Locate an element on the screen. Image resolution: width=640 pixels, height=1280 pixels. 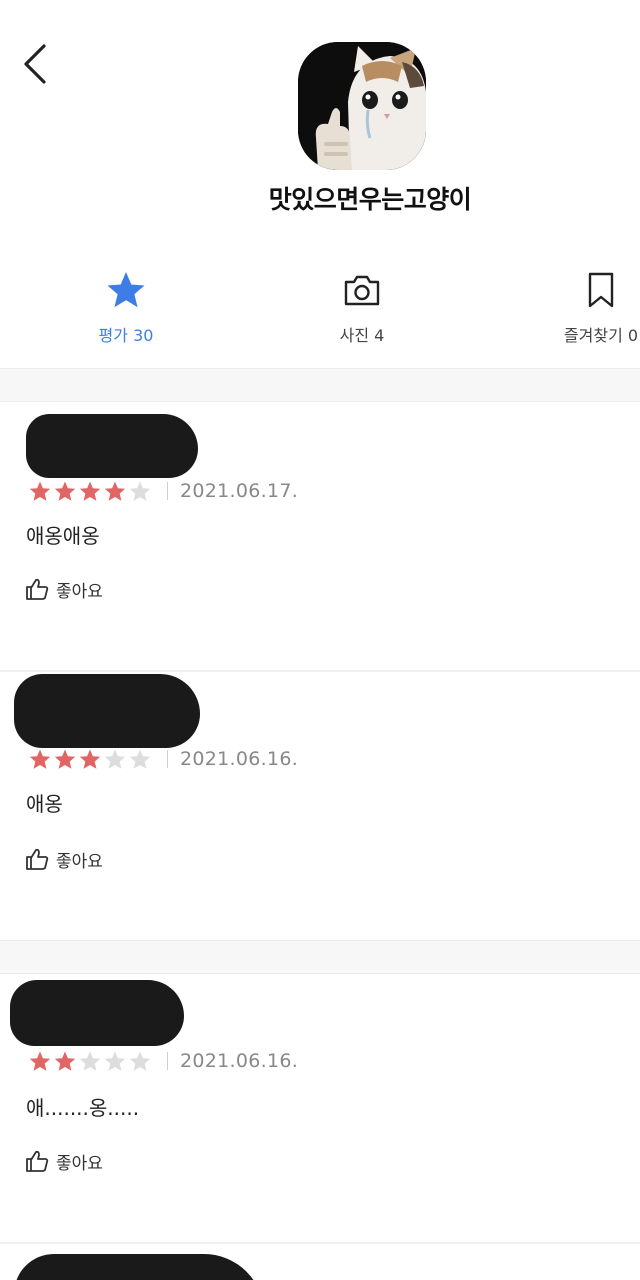
back-button is located at coordinates (38, 64).